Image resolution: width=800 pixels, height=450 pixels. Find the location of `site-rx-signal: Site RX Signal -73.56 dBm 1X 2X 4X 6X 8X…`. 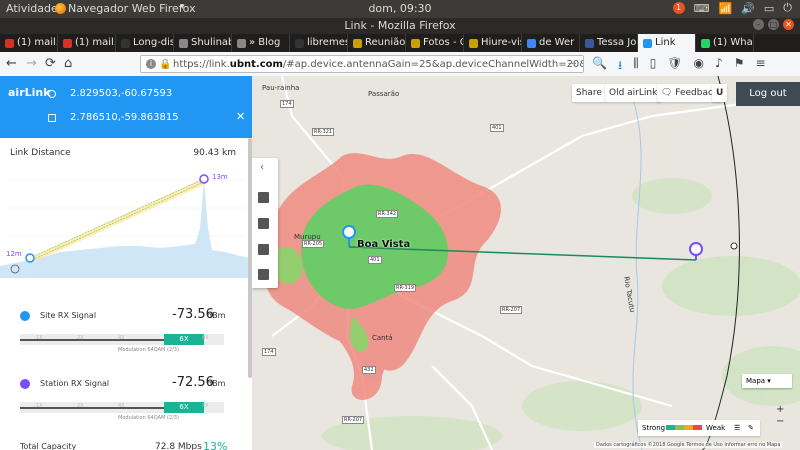

site-rx-signal: Site RX Signal -73.56 dBm 1X 2X 4X 6X 8X… is located at coordinates (126, 337).